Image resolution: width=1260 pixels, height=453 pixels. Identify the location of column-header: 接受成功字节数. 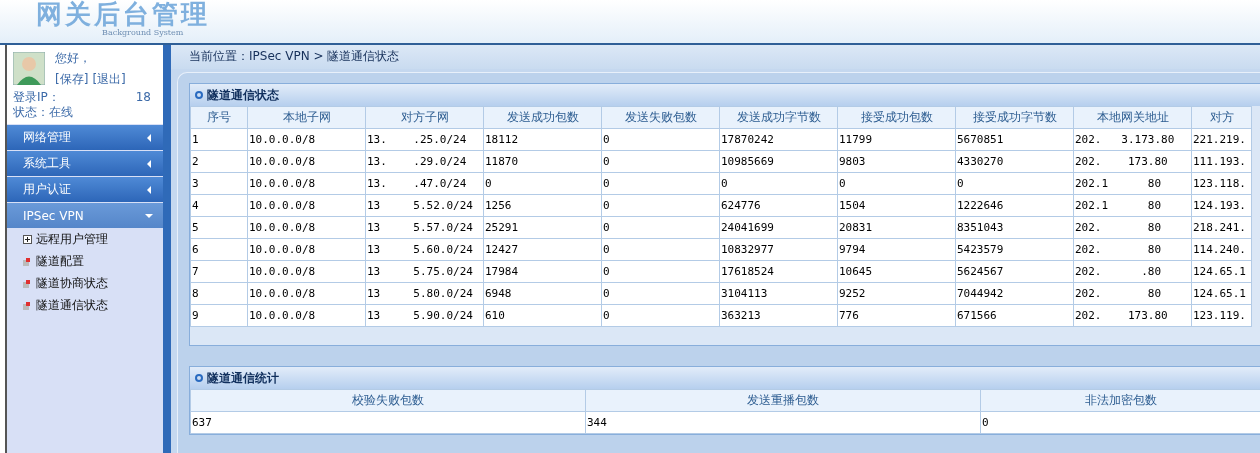
(1014, 117).